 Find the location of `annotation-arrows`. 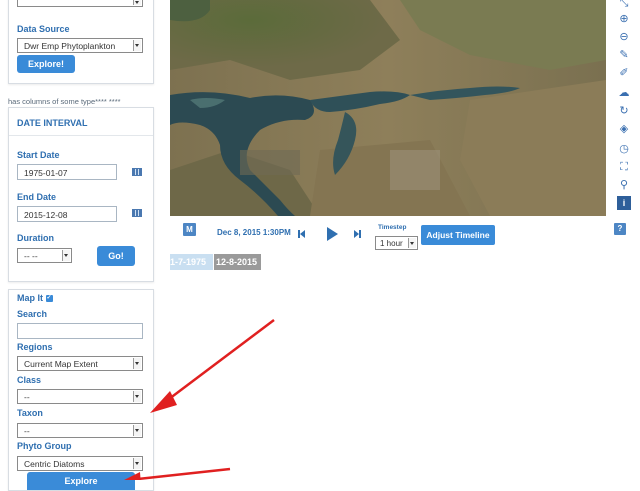

annotation-arrows is located at coordinates (199, 399).